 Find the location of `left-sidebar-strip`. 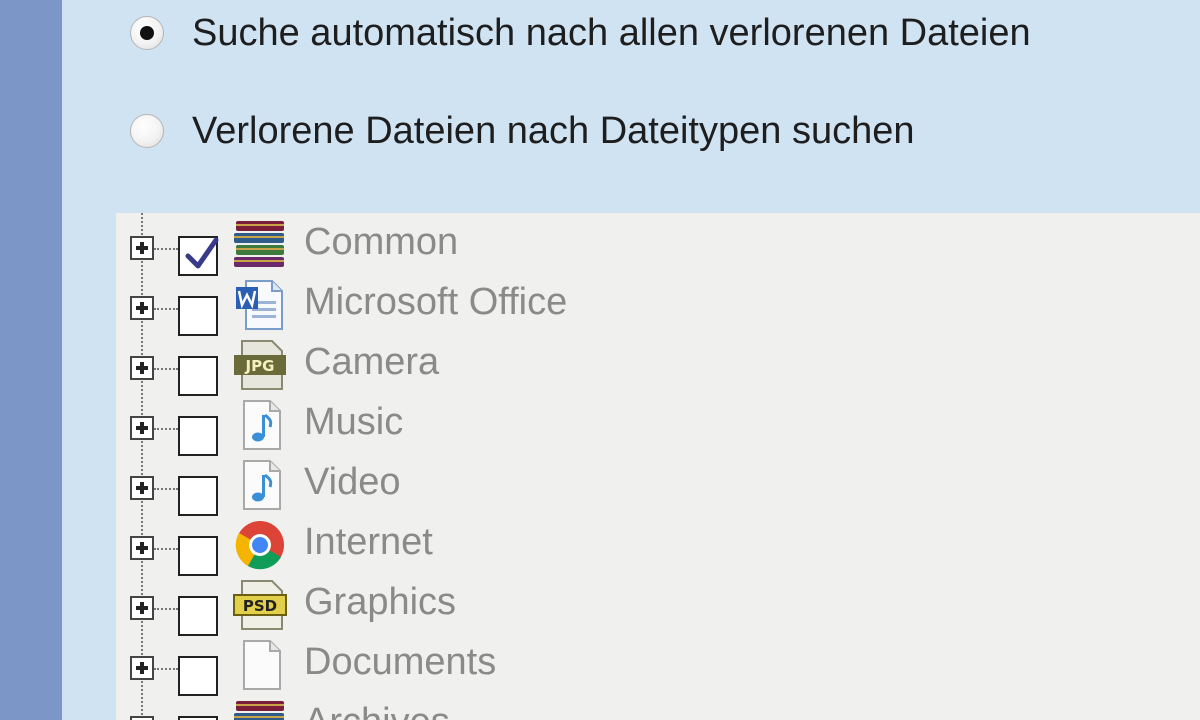

left-sidebar-strip is located at coordinates (31, 360).